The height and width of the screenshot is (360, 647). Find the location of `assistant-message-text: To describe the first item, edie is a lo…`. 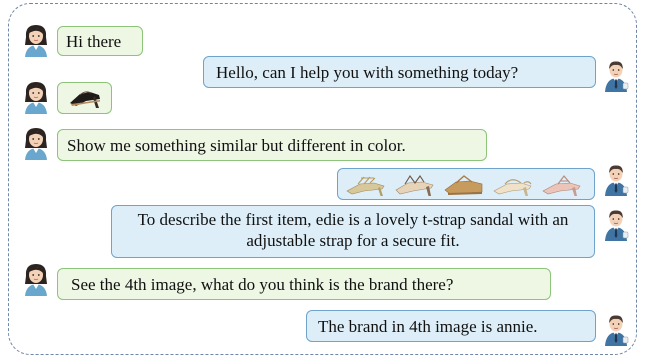

assistant-message-text: To describe the first item, edie is a lo… is located at coordinates (353, 230).